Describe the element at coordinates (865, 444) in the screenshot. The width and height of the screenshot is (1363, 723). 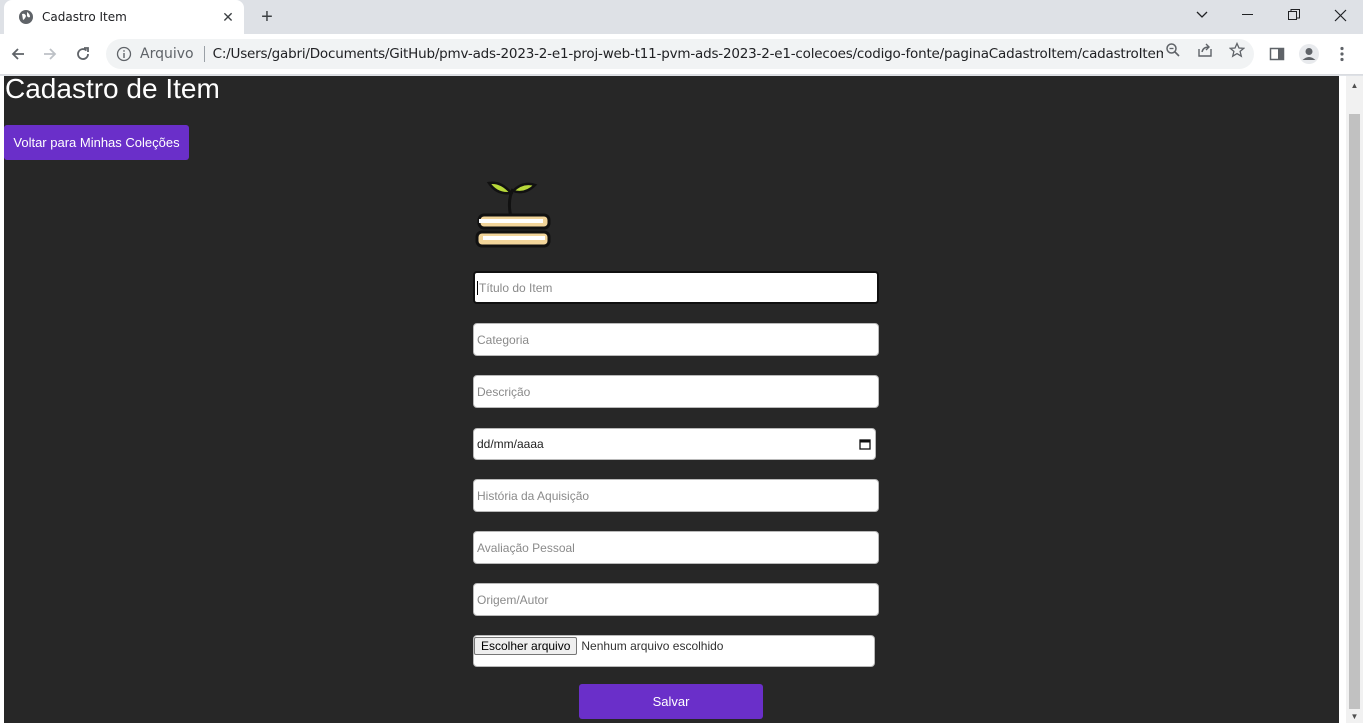
I see `calendar-icon` at that location.